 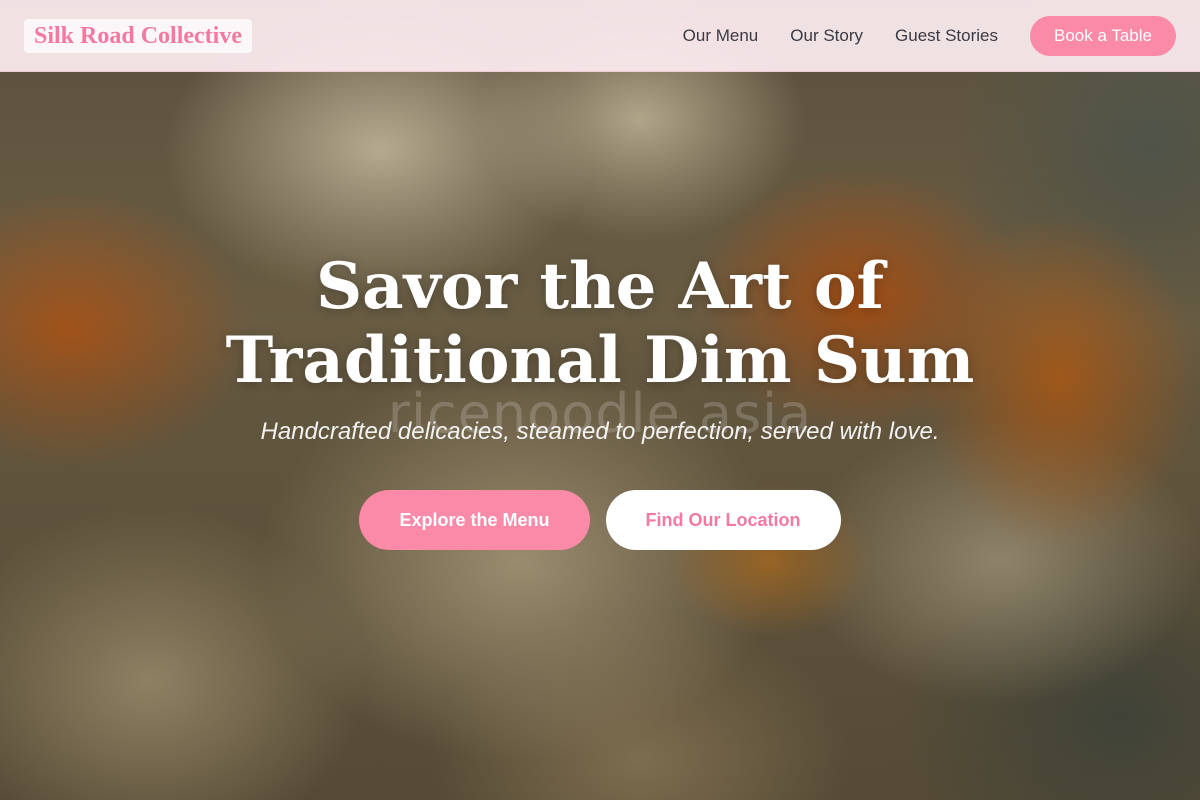 I want to click on nav-link-our-story: Our Story, so click(x=826, y=36).